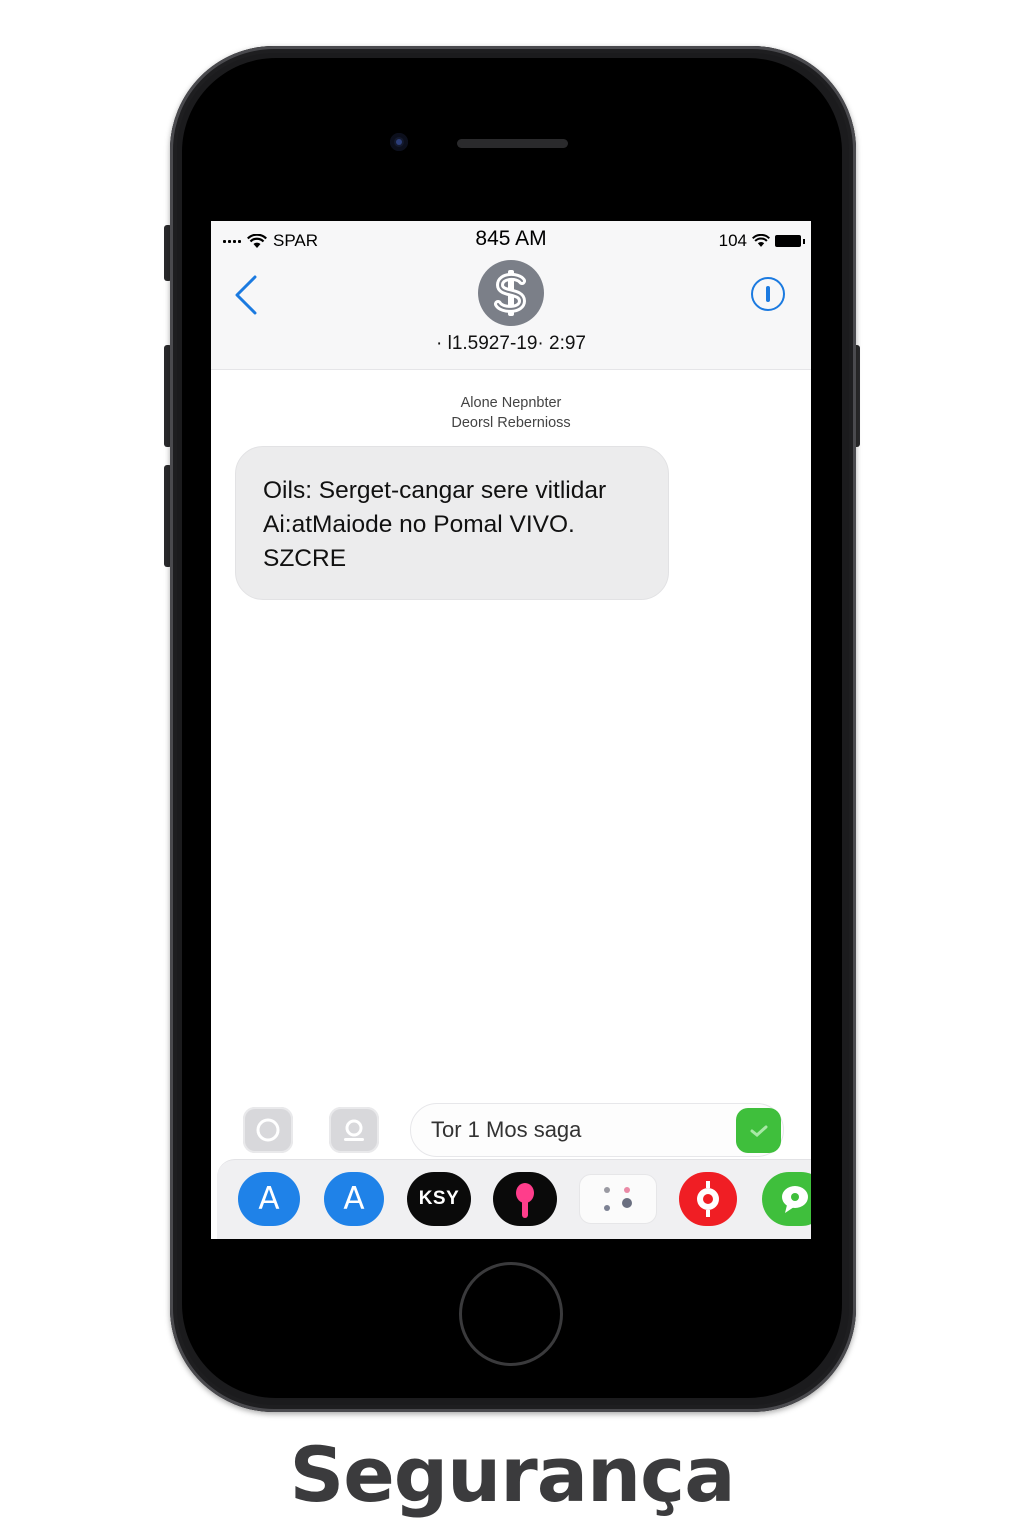  I want to click on app-store-small-icon, so click(354, 1130).